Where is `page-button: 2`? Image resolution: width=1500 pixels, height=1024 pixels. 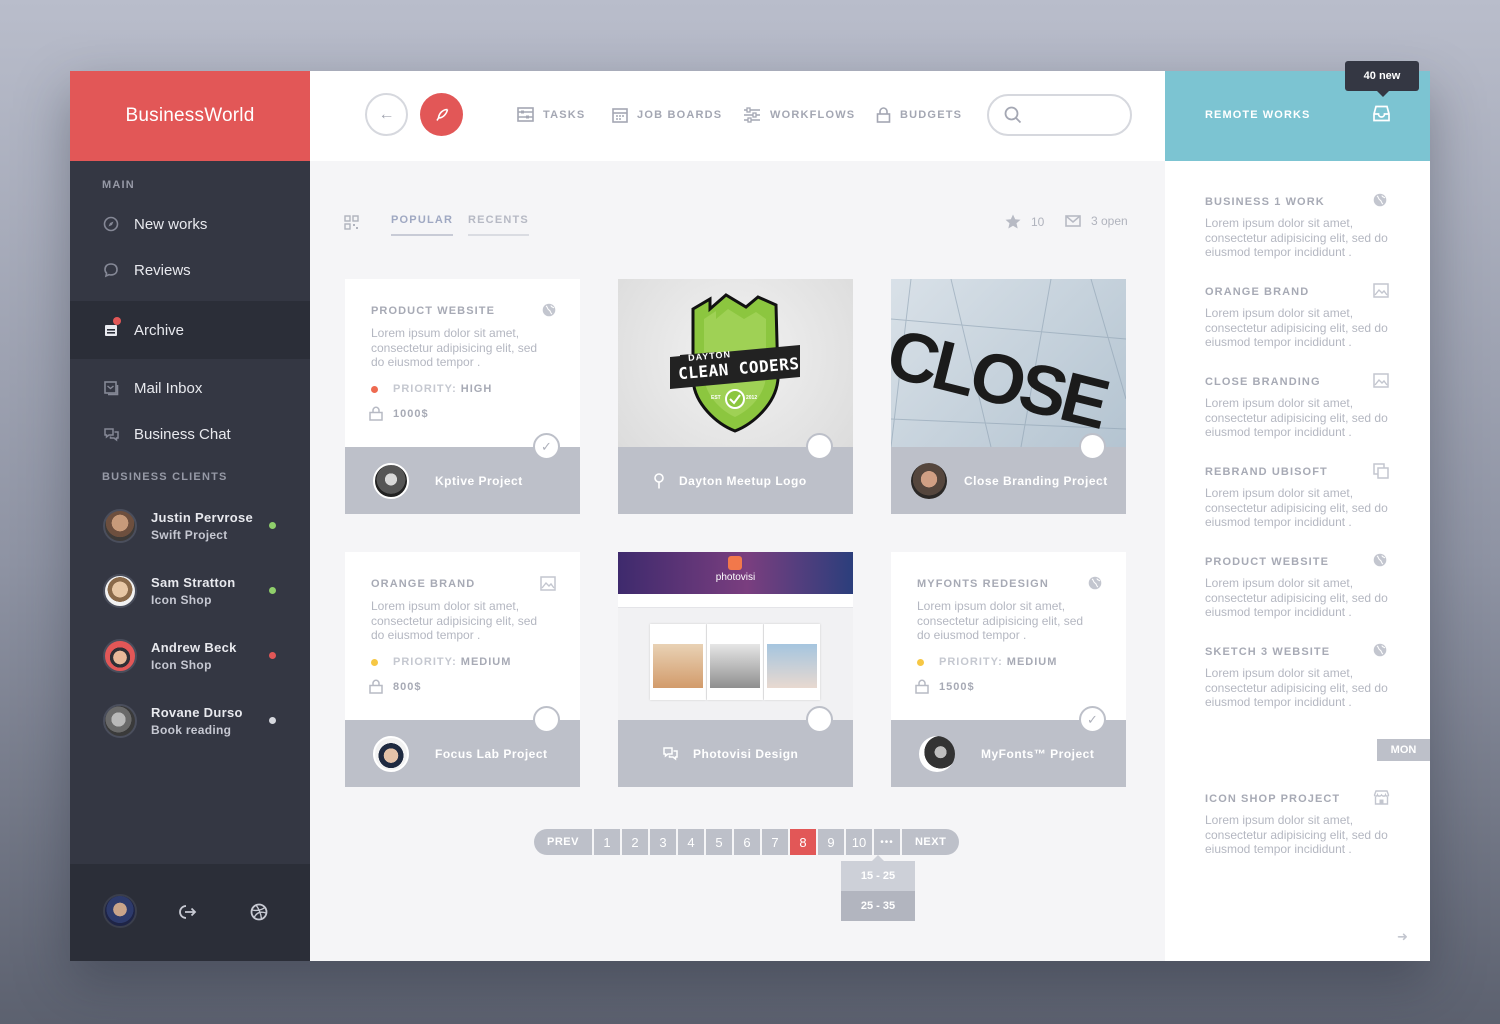 page-button: 2 is located at coordinates (634, 842).